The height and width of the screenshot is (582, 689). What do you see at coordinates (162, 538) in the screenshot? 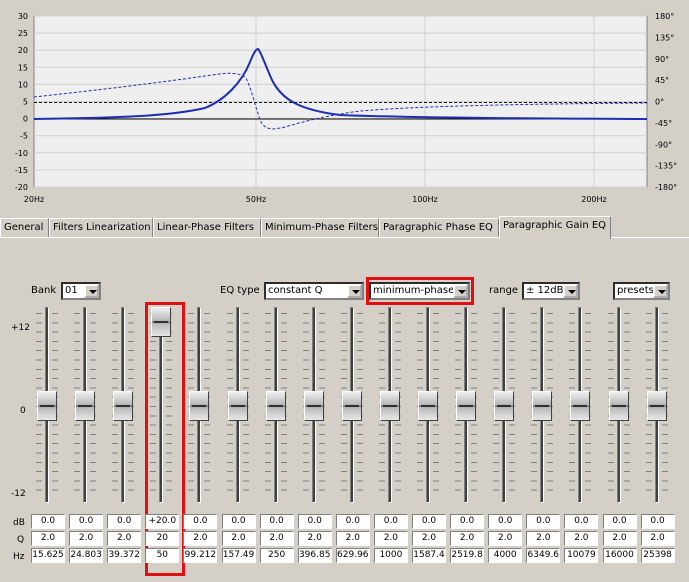
I see `q-value-field: 20` at bounding box center [162, 538].